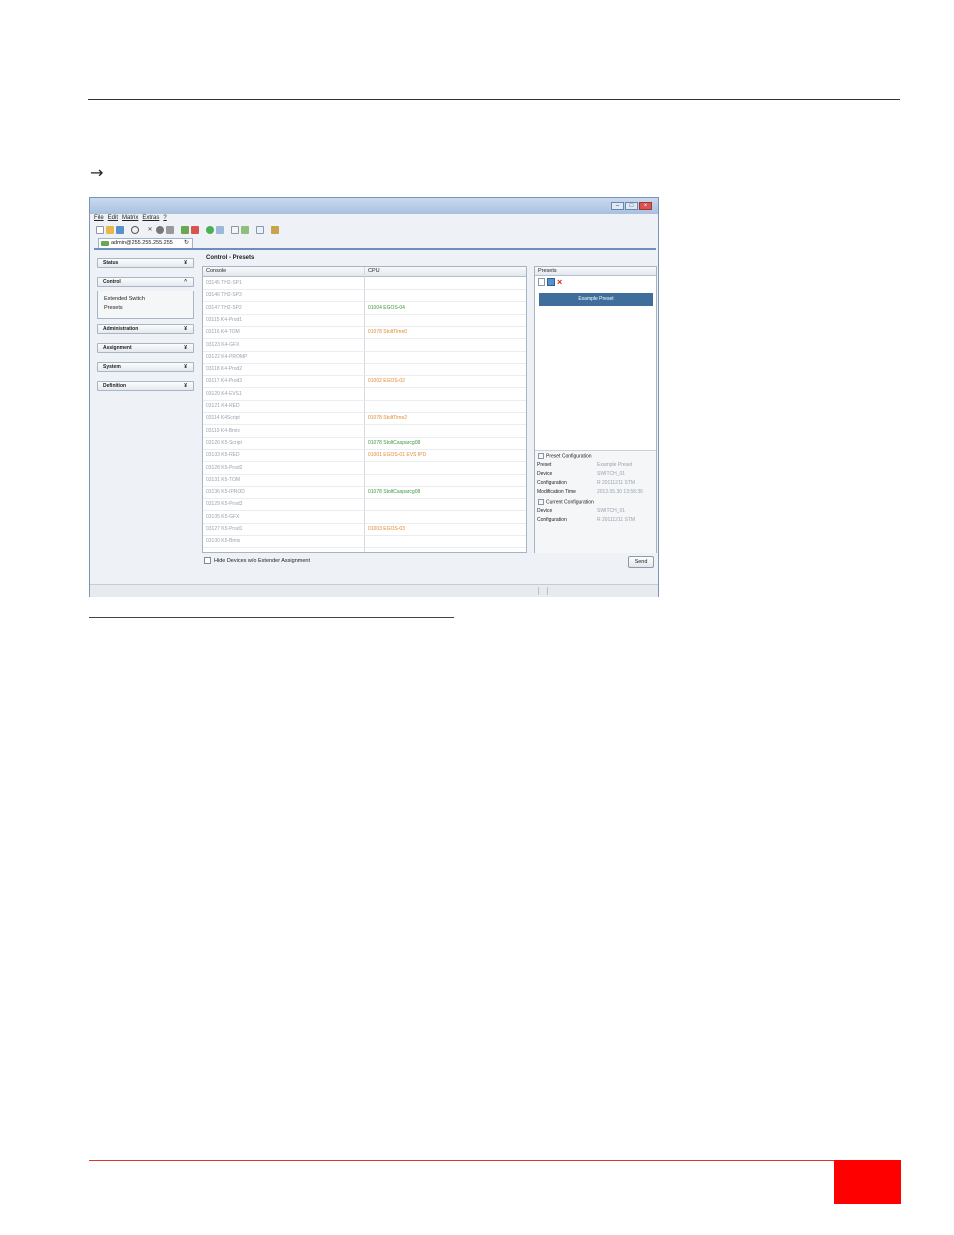 Image resolution: width=954 pixels, height=1235 pixels. What do you see at coordinates (596, 299) in the screenshot?
I see `preset-list-item: Example Preset` at bounding box center [596, 299].